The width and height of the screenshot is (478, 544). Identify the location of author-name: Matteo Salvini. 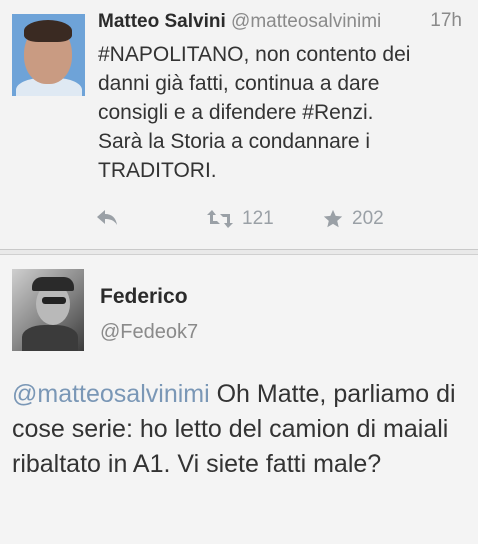
(162, 21).